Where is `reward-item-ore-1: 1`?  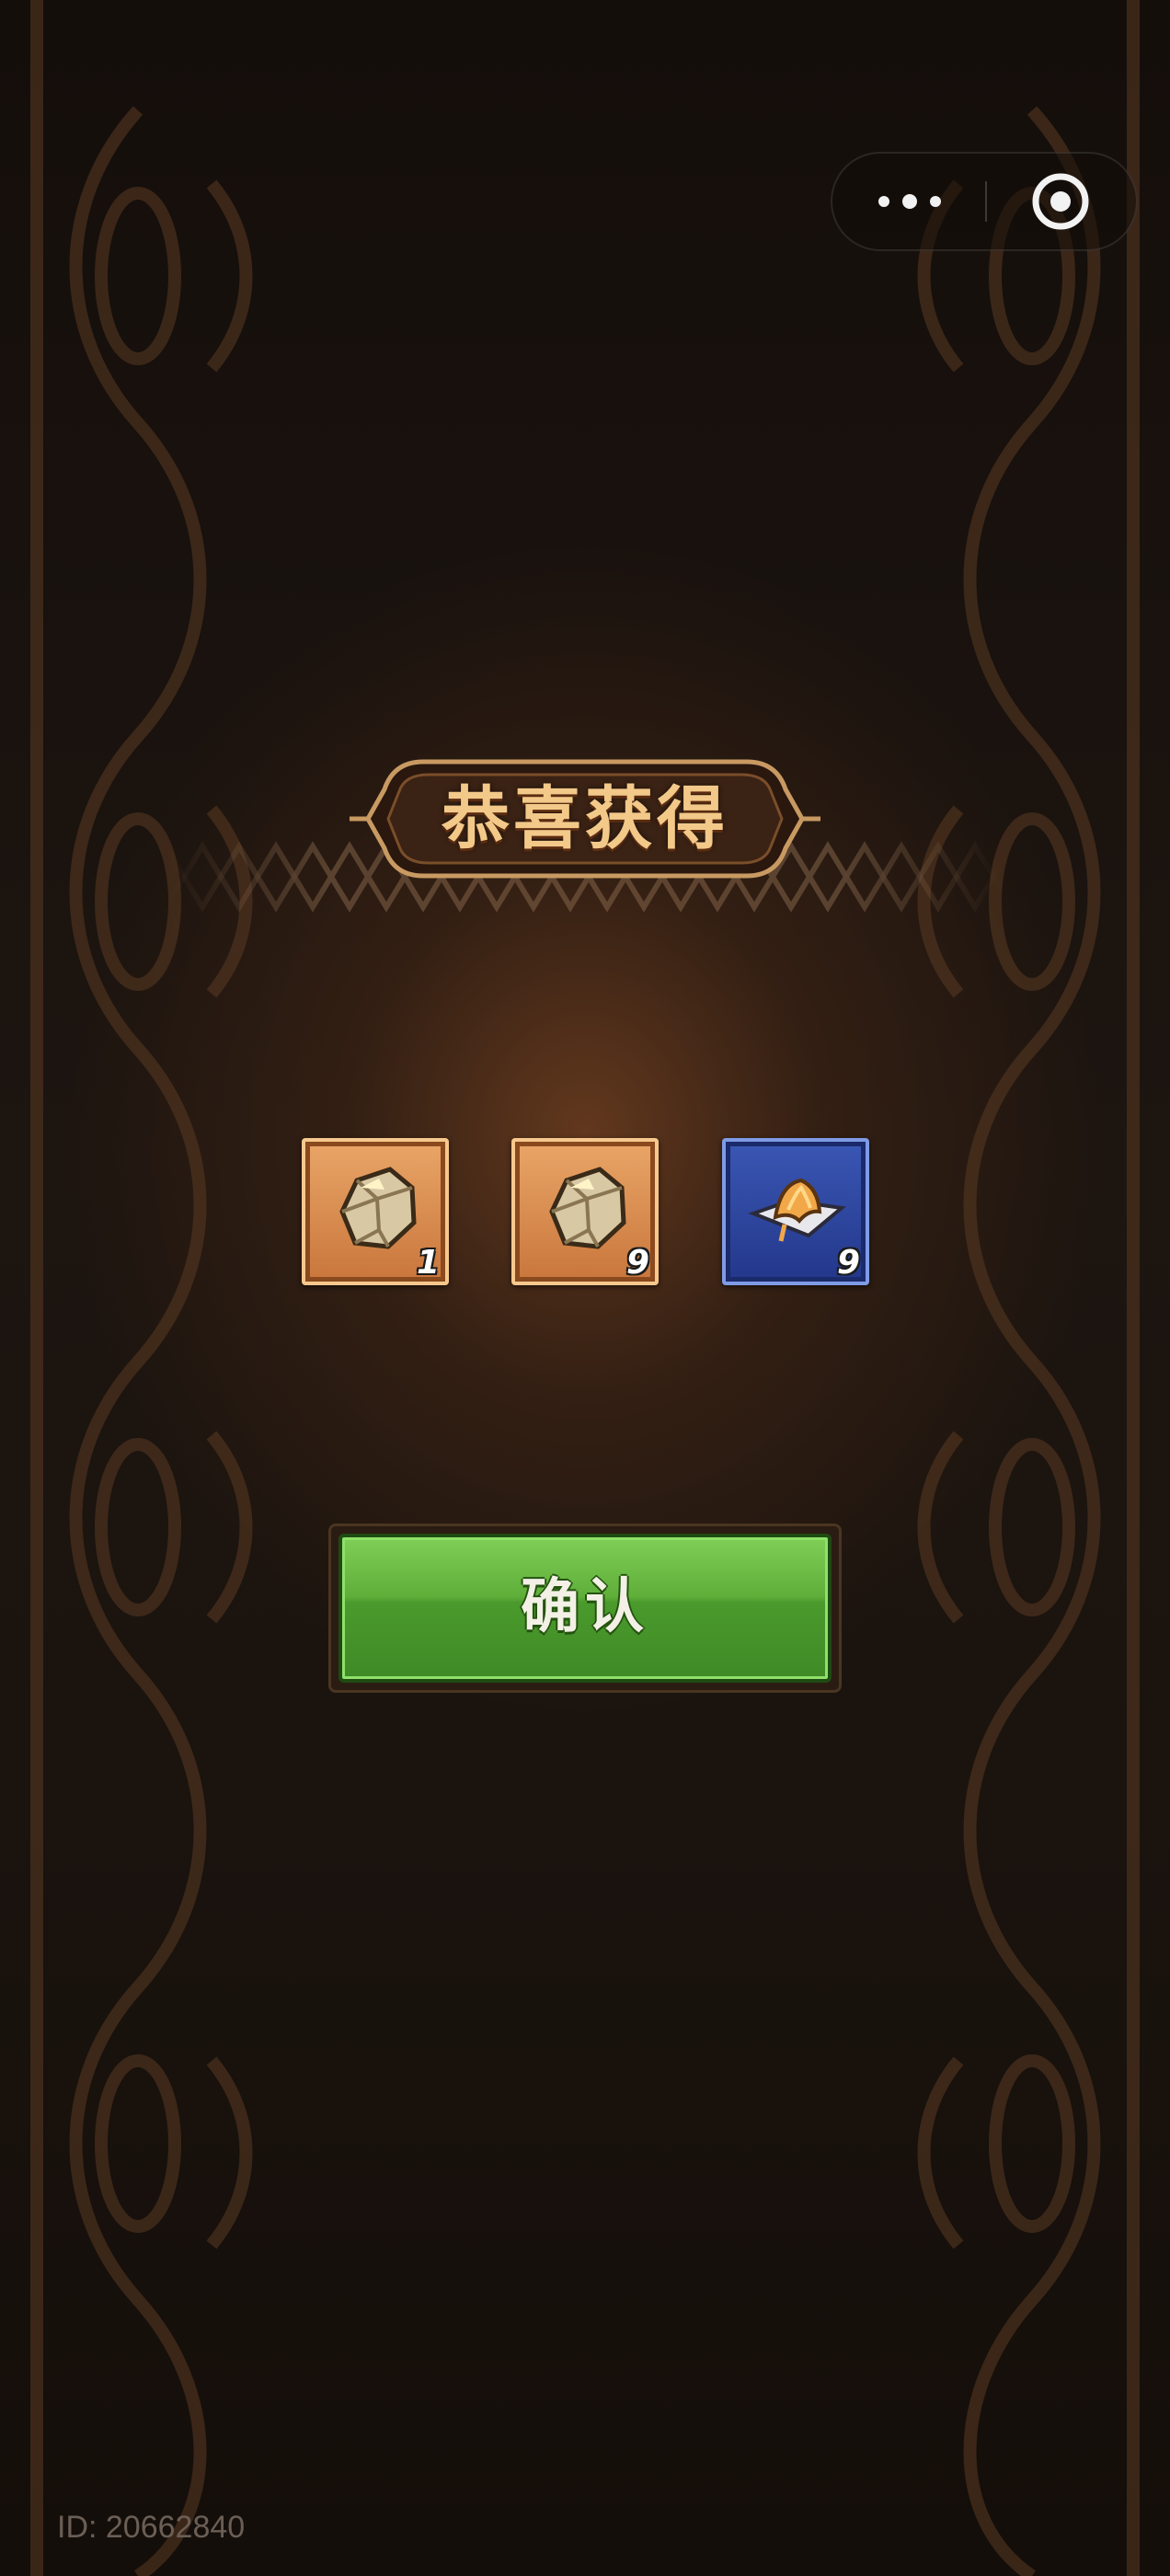
reward-item-ore-1: 1 is located at coordinates (375, 1211).